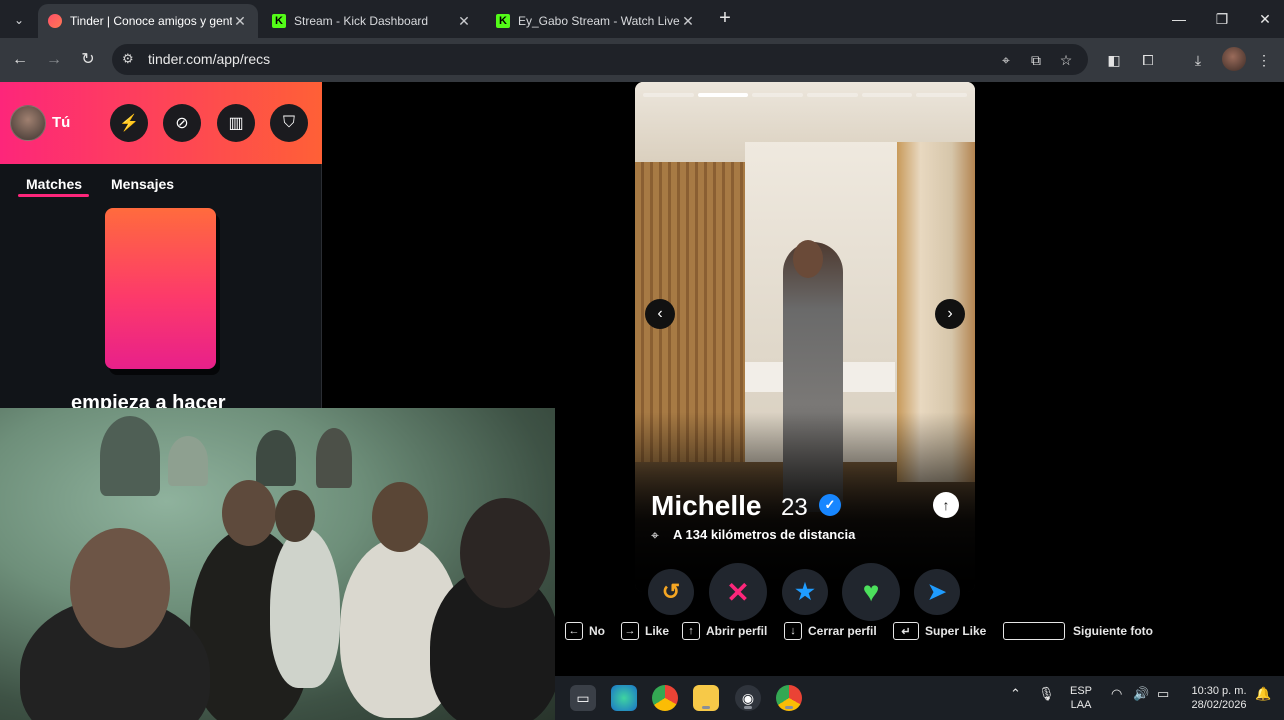 The height and width of the screenshot is (720, 1284). I want to click on hint-super-like: ↵ Super Like, so click(939, 631).